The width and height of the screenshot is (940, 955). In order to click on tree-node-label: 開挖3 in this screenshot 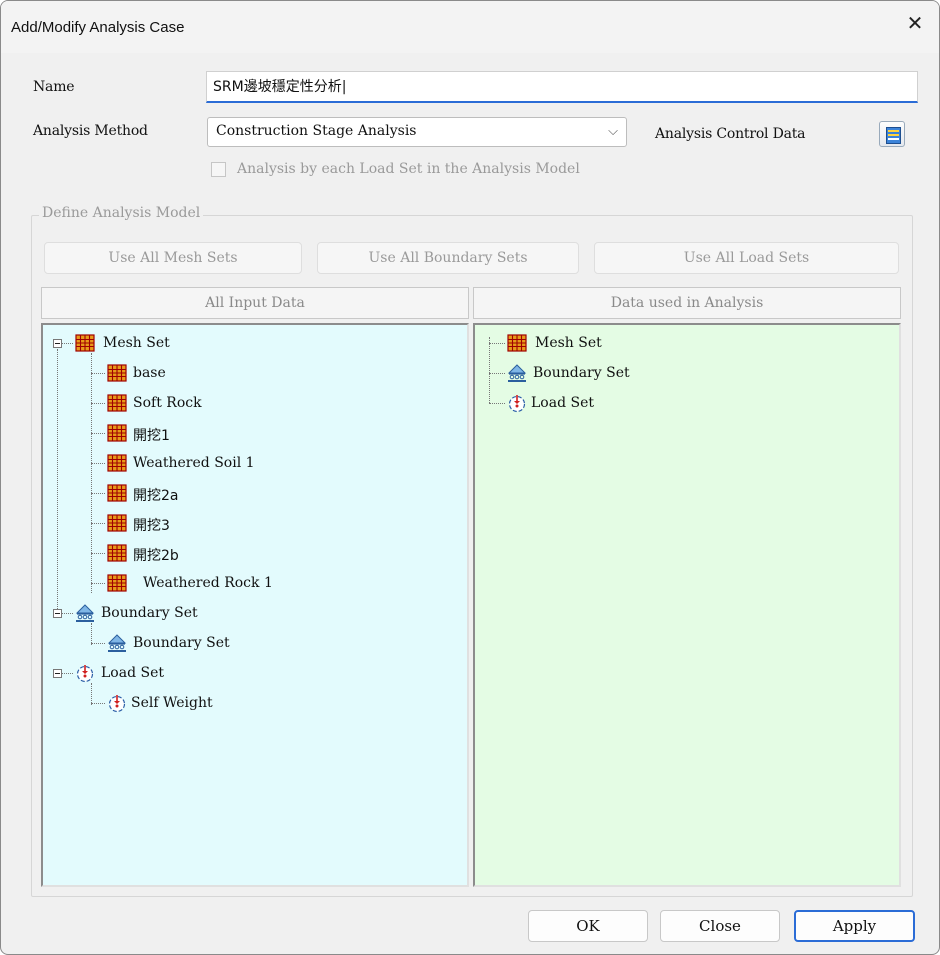, I will do `click(151, 526)`.